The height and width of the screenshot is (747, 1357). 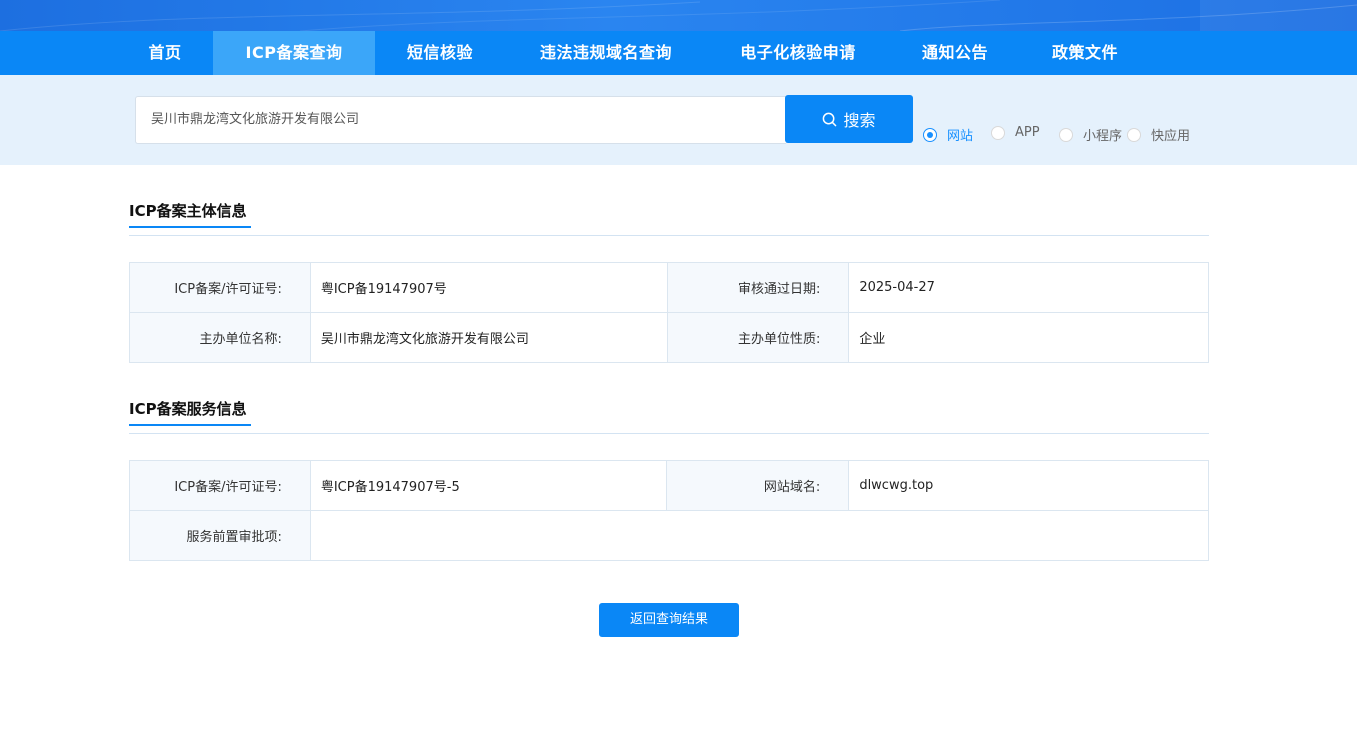 What do you see at coordinates (440, 53) in the screenshot?
I see `nav-item-sms-verify: 短信核验` at bounding box center [440, 53].